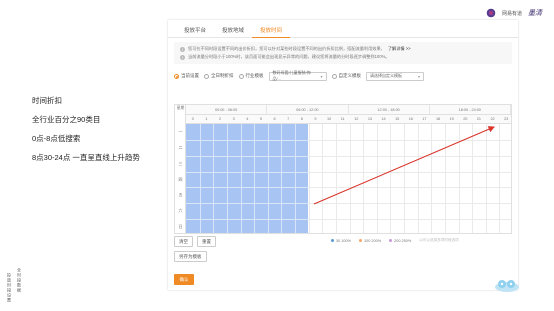 The height and width of the screenshot is (311, 554). Describe the element at coordinates (274, 119) in the screenshot. I see `hour-label: 6` at that location.